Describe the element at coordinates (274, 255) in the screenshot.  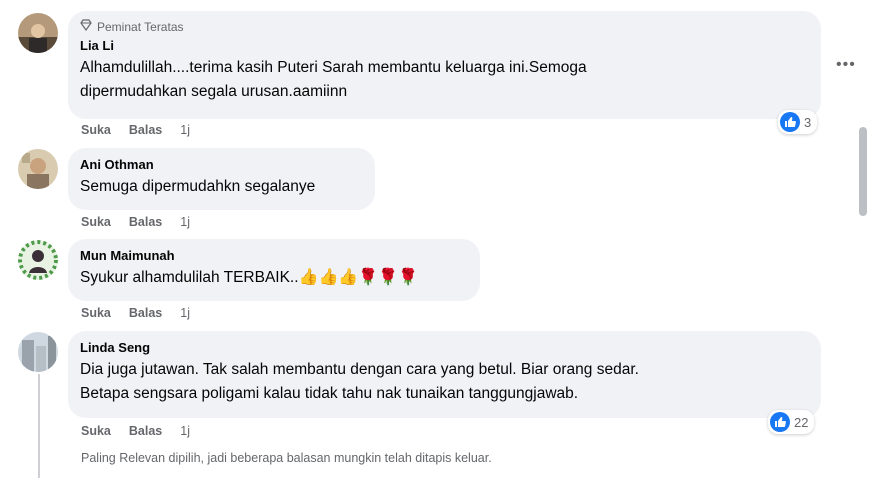
I see `comment-author: Mun Maimunah` at that location.